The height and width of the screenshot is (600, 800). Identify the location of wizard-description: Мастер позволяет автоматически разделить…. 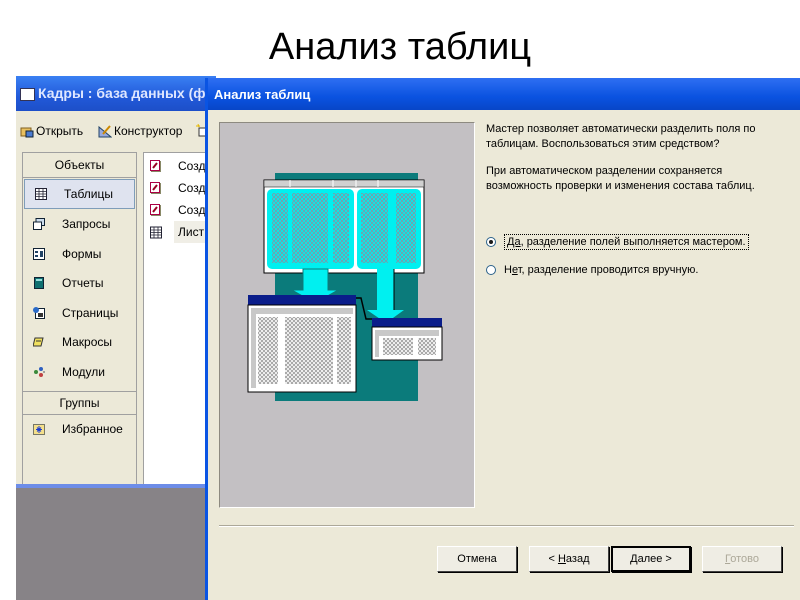
(638, 164).